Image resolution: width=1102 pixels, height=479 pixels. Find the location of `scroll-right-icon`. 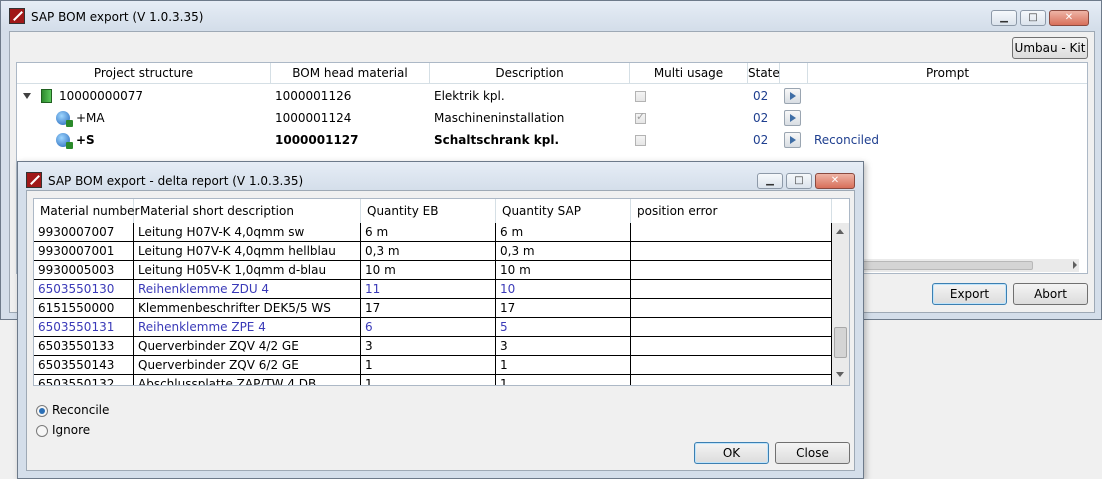

scroll-right-icon is located at coordinates (1075, 265).